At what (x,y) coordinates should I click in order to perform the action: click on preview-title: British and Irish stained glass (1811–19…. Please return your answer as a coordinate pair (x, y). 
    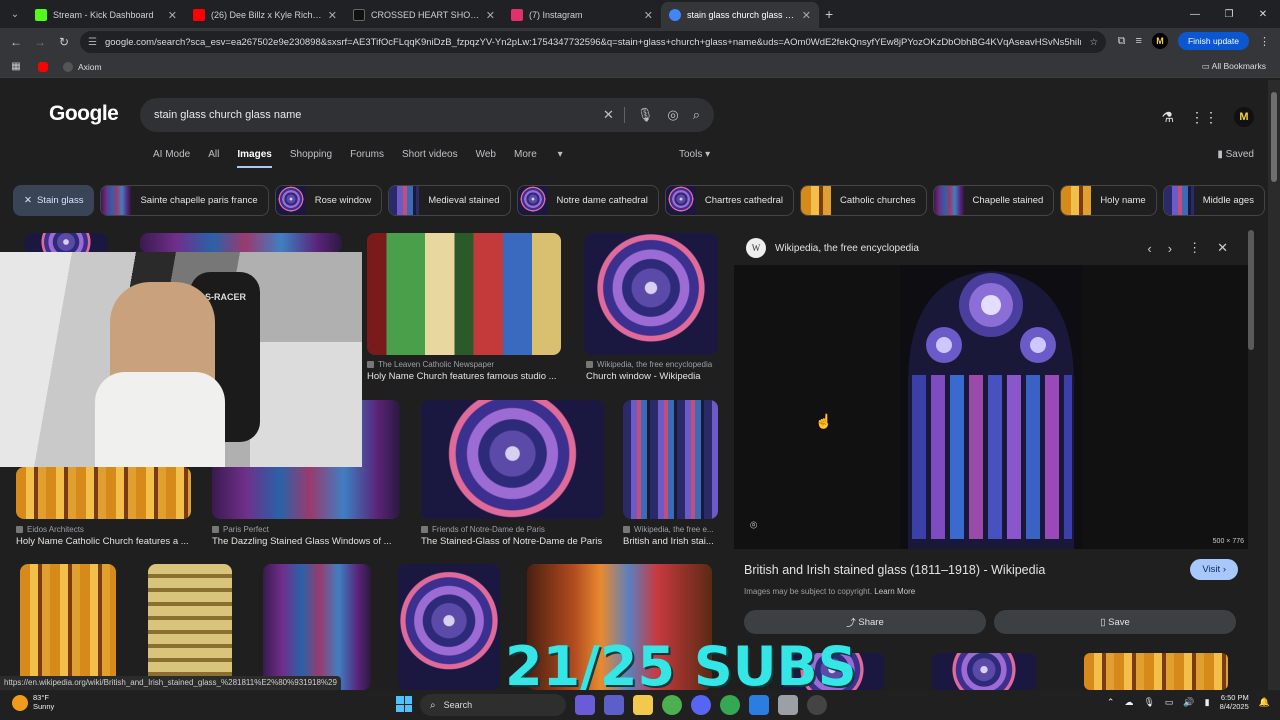
    Looking at the image, I should click on (894, 570).